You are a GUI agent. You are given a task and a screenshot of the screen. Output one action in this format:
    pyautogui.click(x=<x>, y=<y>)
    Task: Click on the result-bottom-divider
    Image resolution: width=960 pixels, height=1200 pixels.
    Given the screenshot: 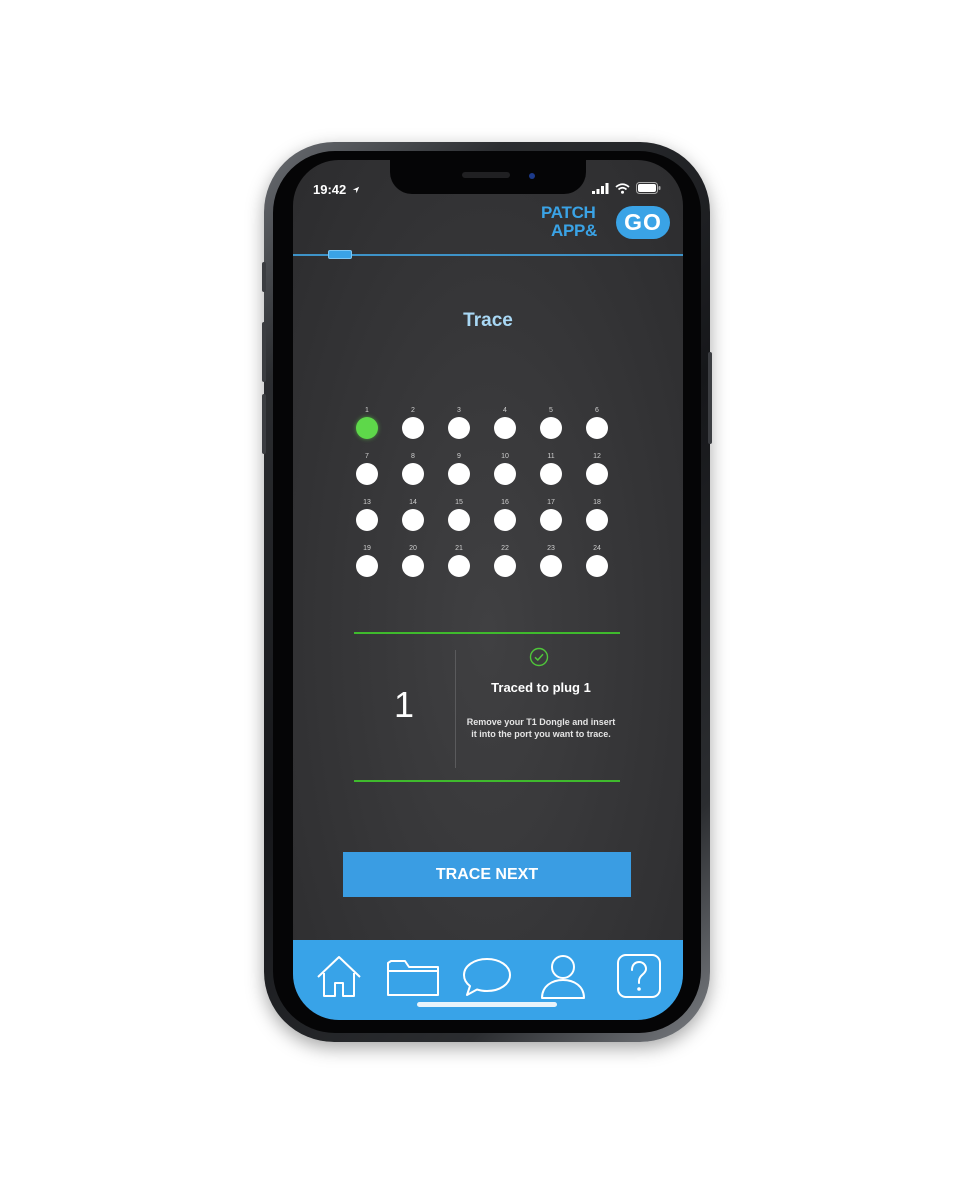 What is the action you would take?
    pyautogui.click(x=487, y=781)
    